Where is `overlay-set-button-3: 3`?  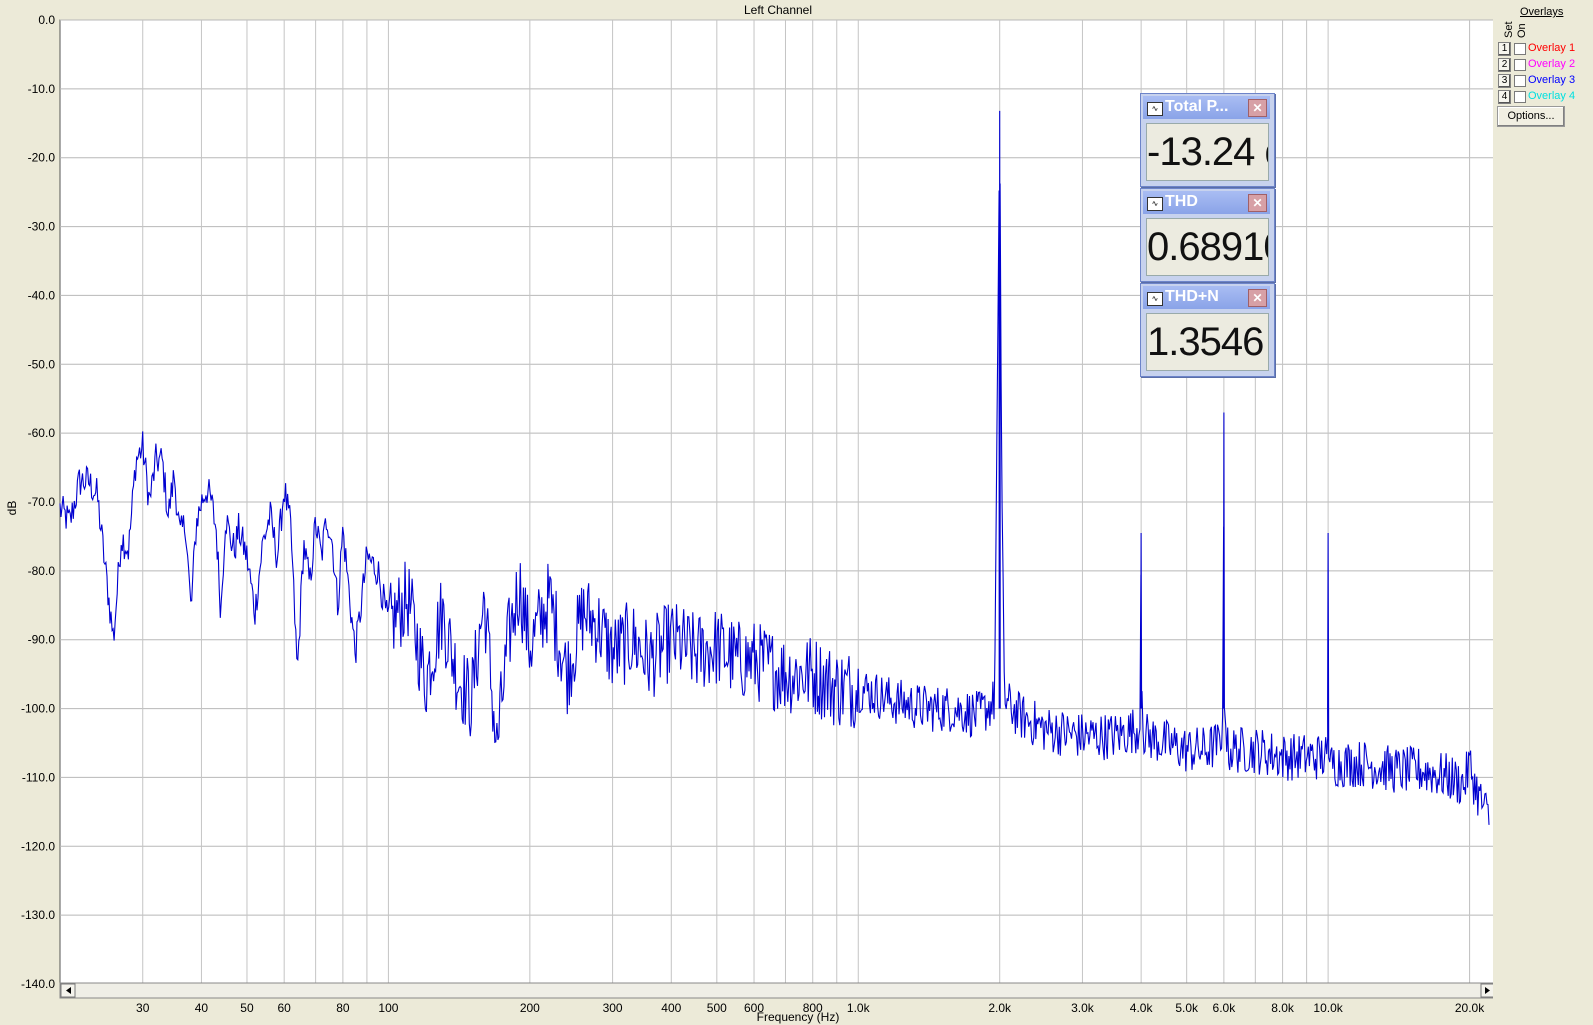 overlay-set-button-3: 3 is located at coordinates (1504, 81).